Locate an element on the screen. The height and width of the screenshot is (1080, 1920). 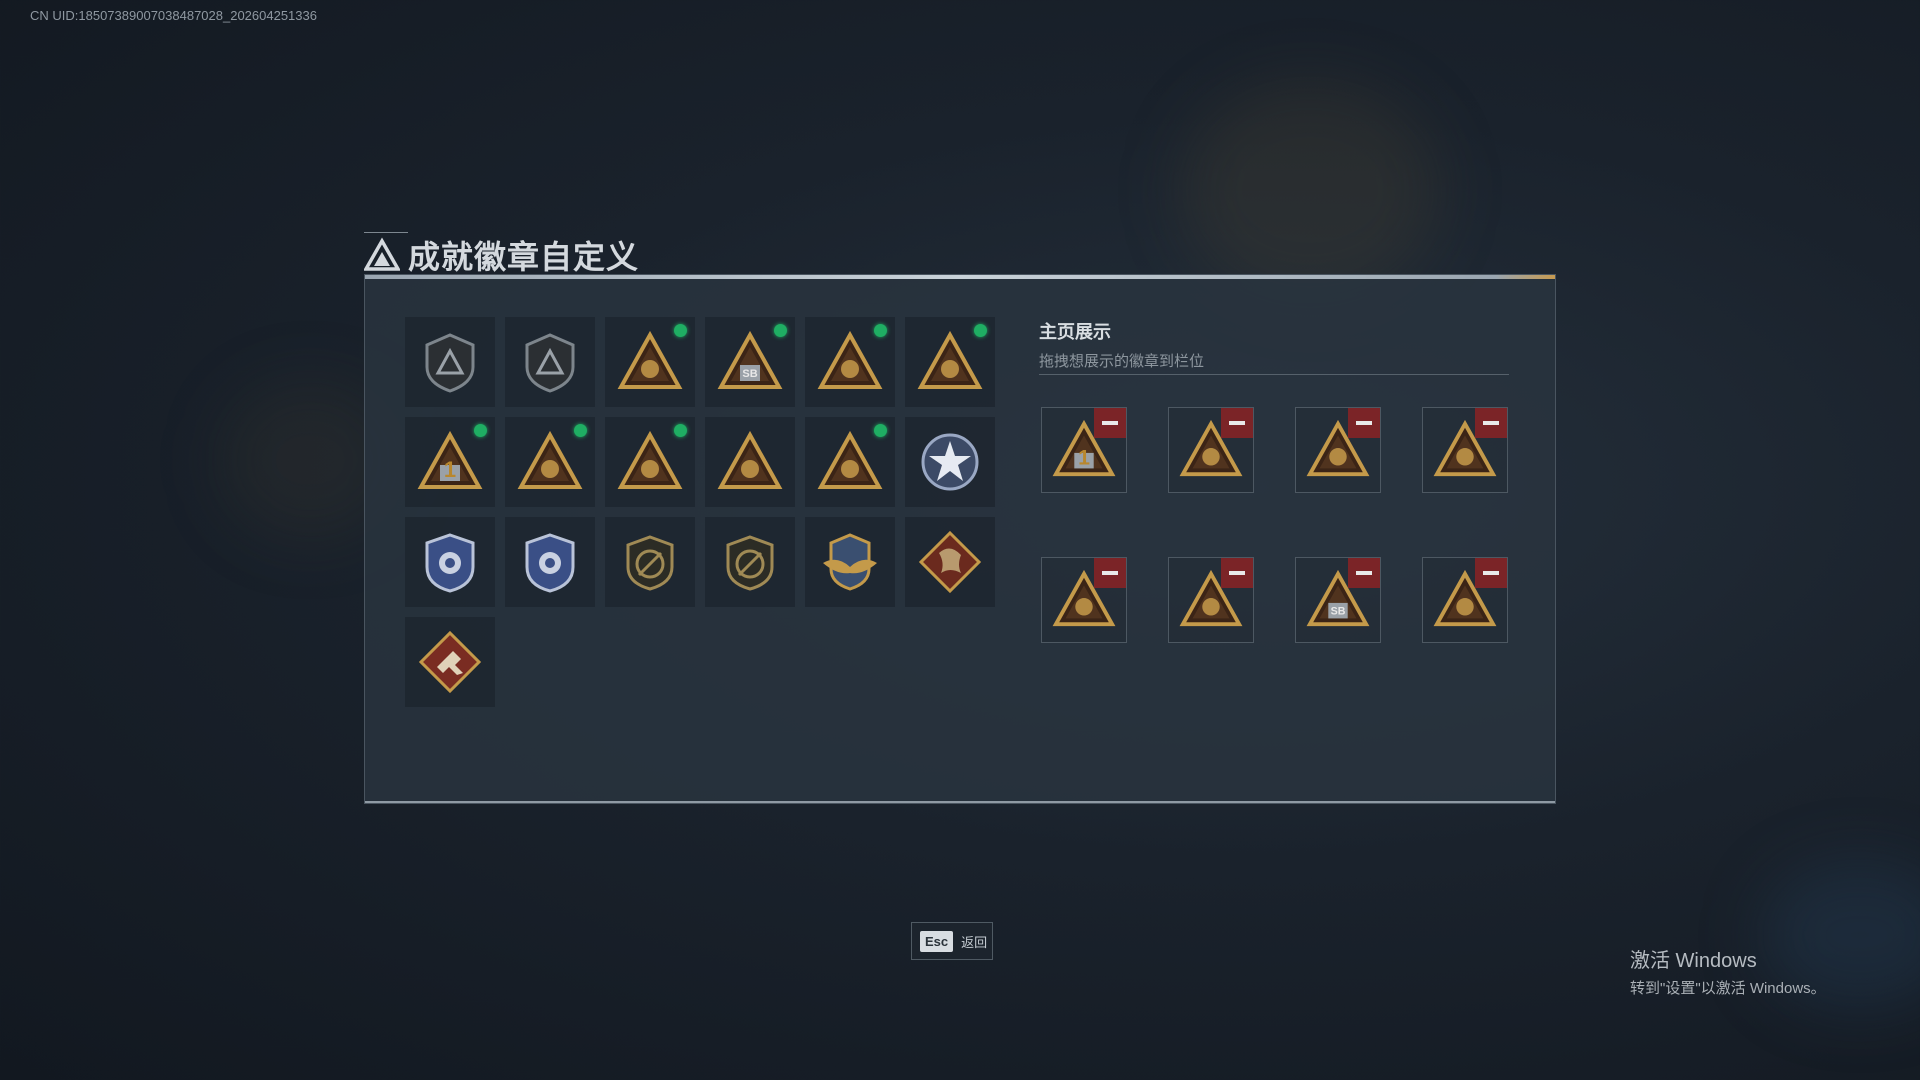
panel-top-bar is located at coordinates (960, 277).